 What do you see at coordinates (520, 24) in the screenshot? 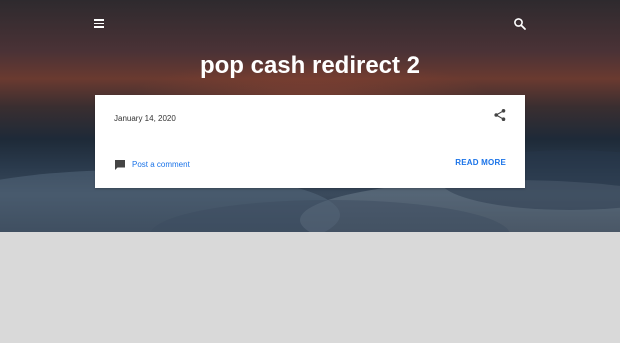
I see `search-icon` at bounding box center [520, 24].